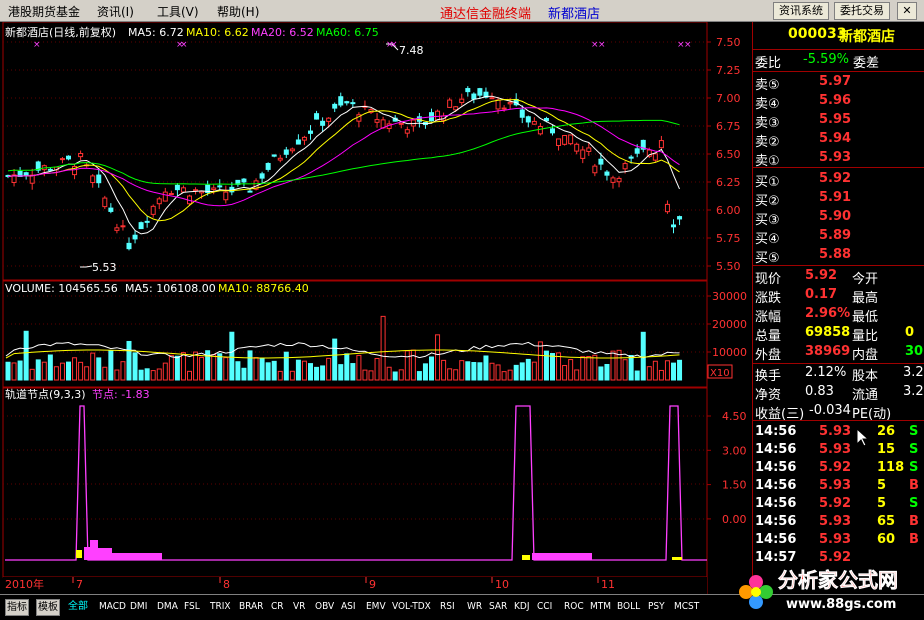 The image size is (924, 620). Describe the element at coordinates (686, 607) in the screenshot. I see `tab-mcst: MCST` at that location.